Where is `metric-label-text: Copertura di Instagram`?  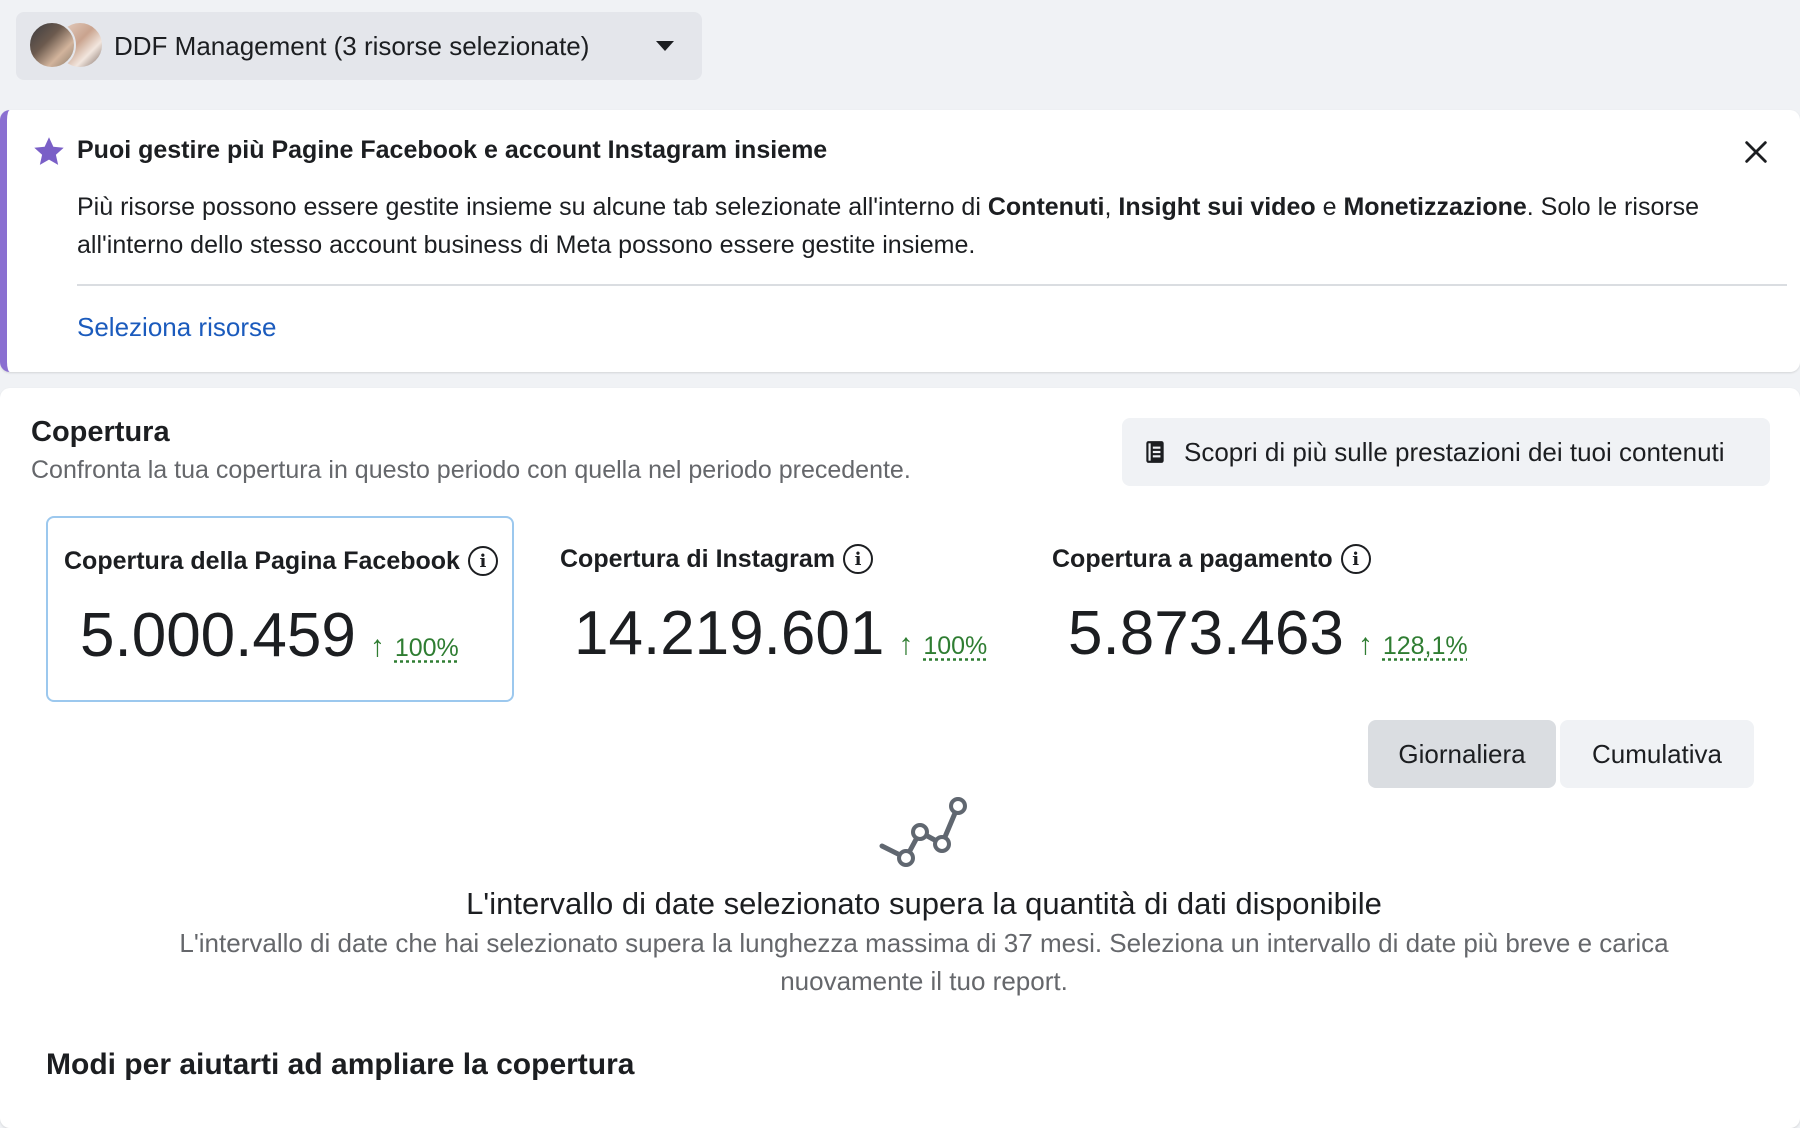
metric-label-text: Copertura di Instagram is located at coordinates (698, 558).